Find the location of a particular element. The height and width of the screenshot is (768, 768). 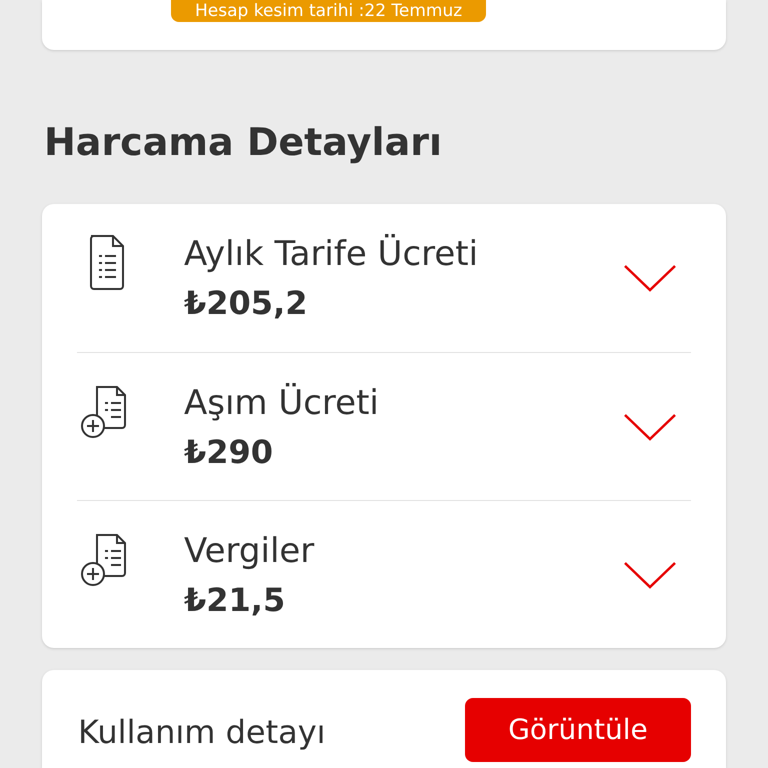

charge-amount: ₺290 is located at coordinates (229, 452).